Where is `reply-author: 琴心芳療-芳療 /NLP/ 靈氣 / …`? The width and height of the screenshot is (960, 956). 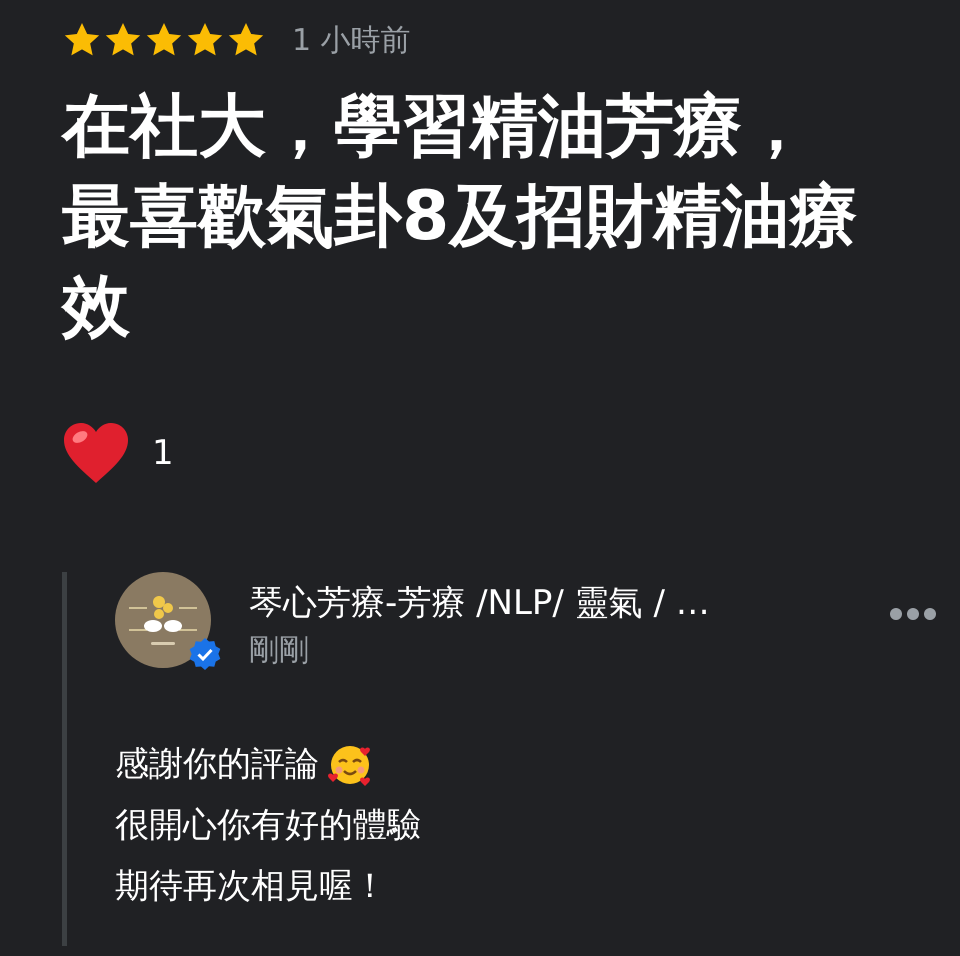
reply-author: 琴心芳療-芳療 /NLP/ 靈氣 / … is located at coordinates (480, 603).